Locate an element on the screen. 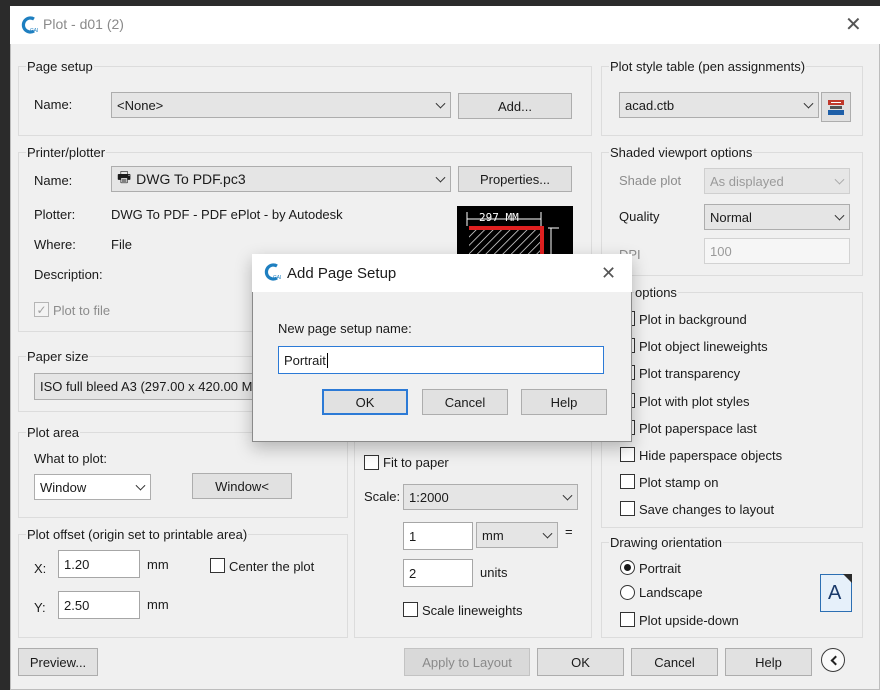 The width and height of the screenshot is (880, 690). apply-to-layout-button: Apply to Layout is located at coordinates (467, 662).